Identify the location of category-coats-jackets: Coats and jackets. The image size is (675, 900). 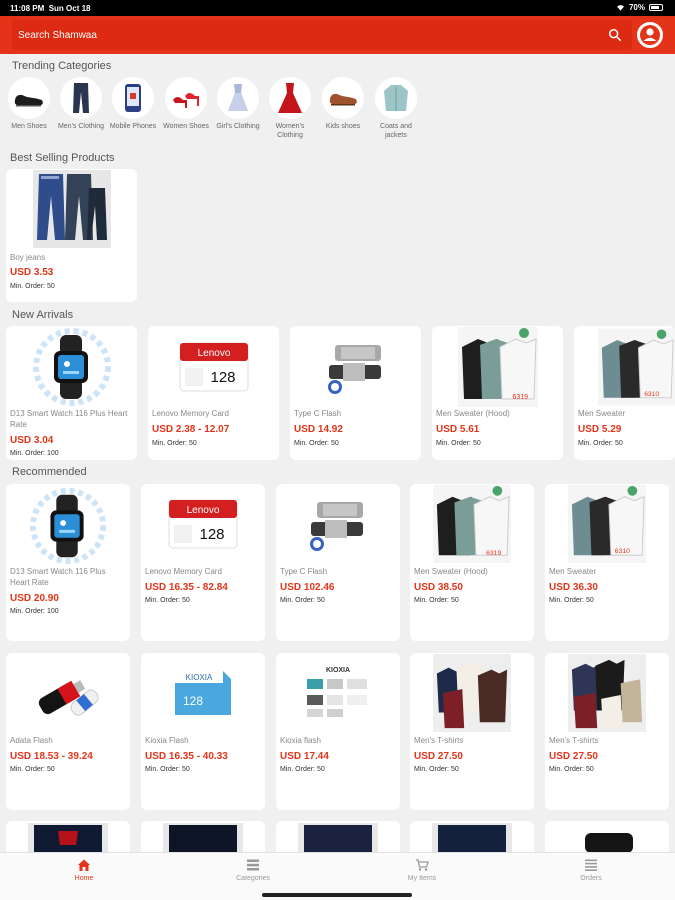
(396, 108).